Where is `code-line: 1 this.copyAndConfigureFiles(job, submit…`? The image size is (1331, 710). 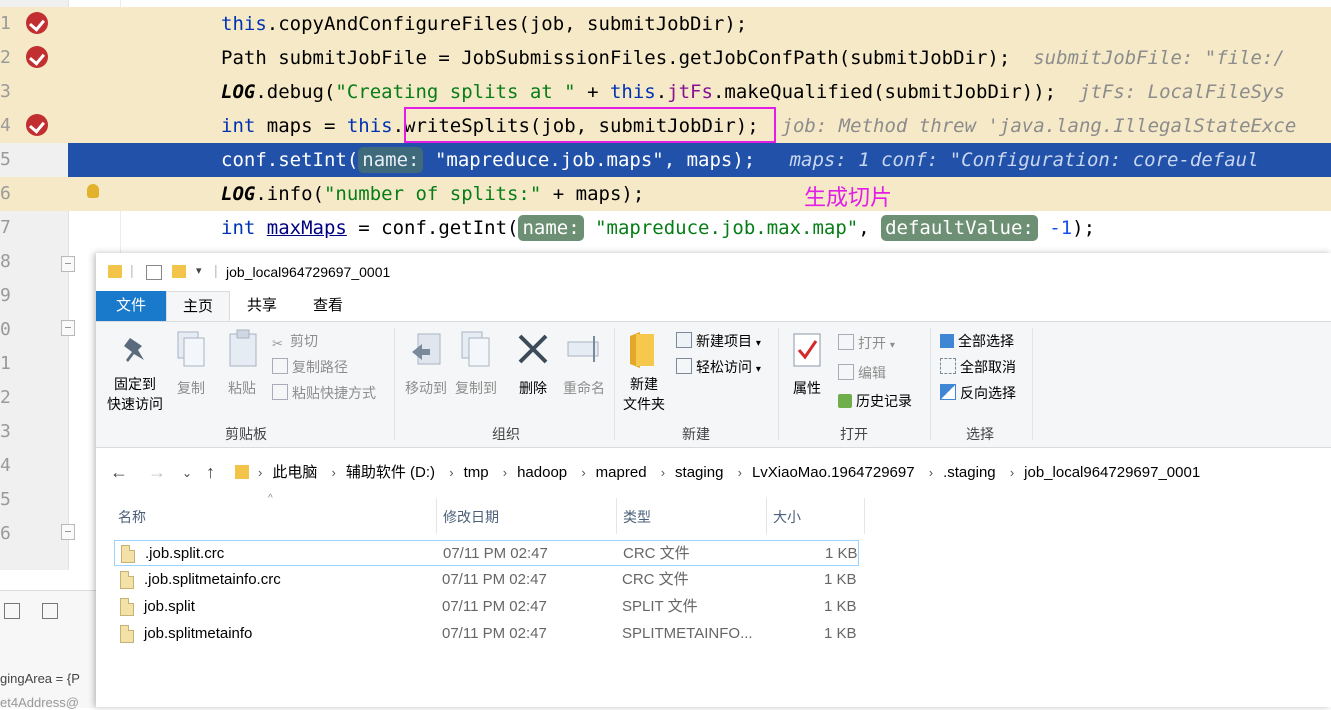 code-line: 1 this.copyAndConfigureFiles(job, submit… is located at coordinates (665, 24).